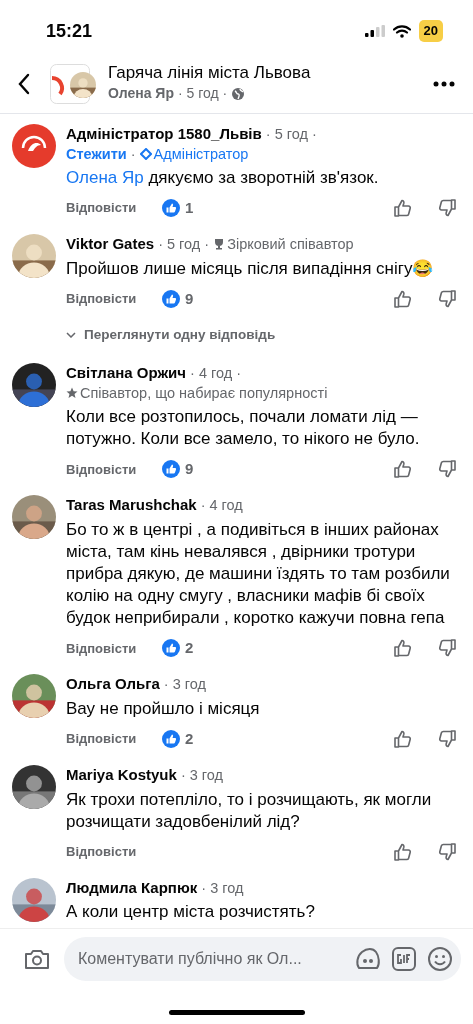  Describe the element at coordinates (69, 31) in the screenshot. I see `clock-time: 15:21` at that location.